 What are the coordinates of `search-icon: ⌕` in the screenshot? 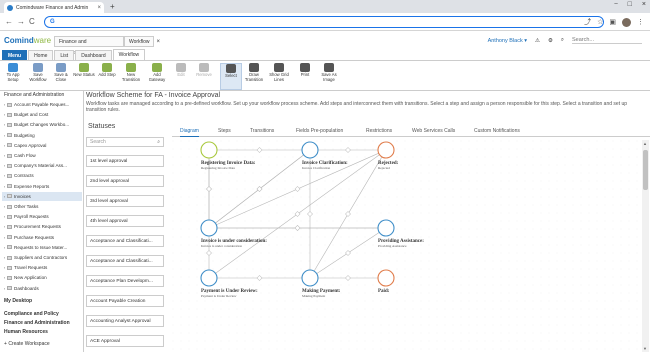 It's located at (562, 40).